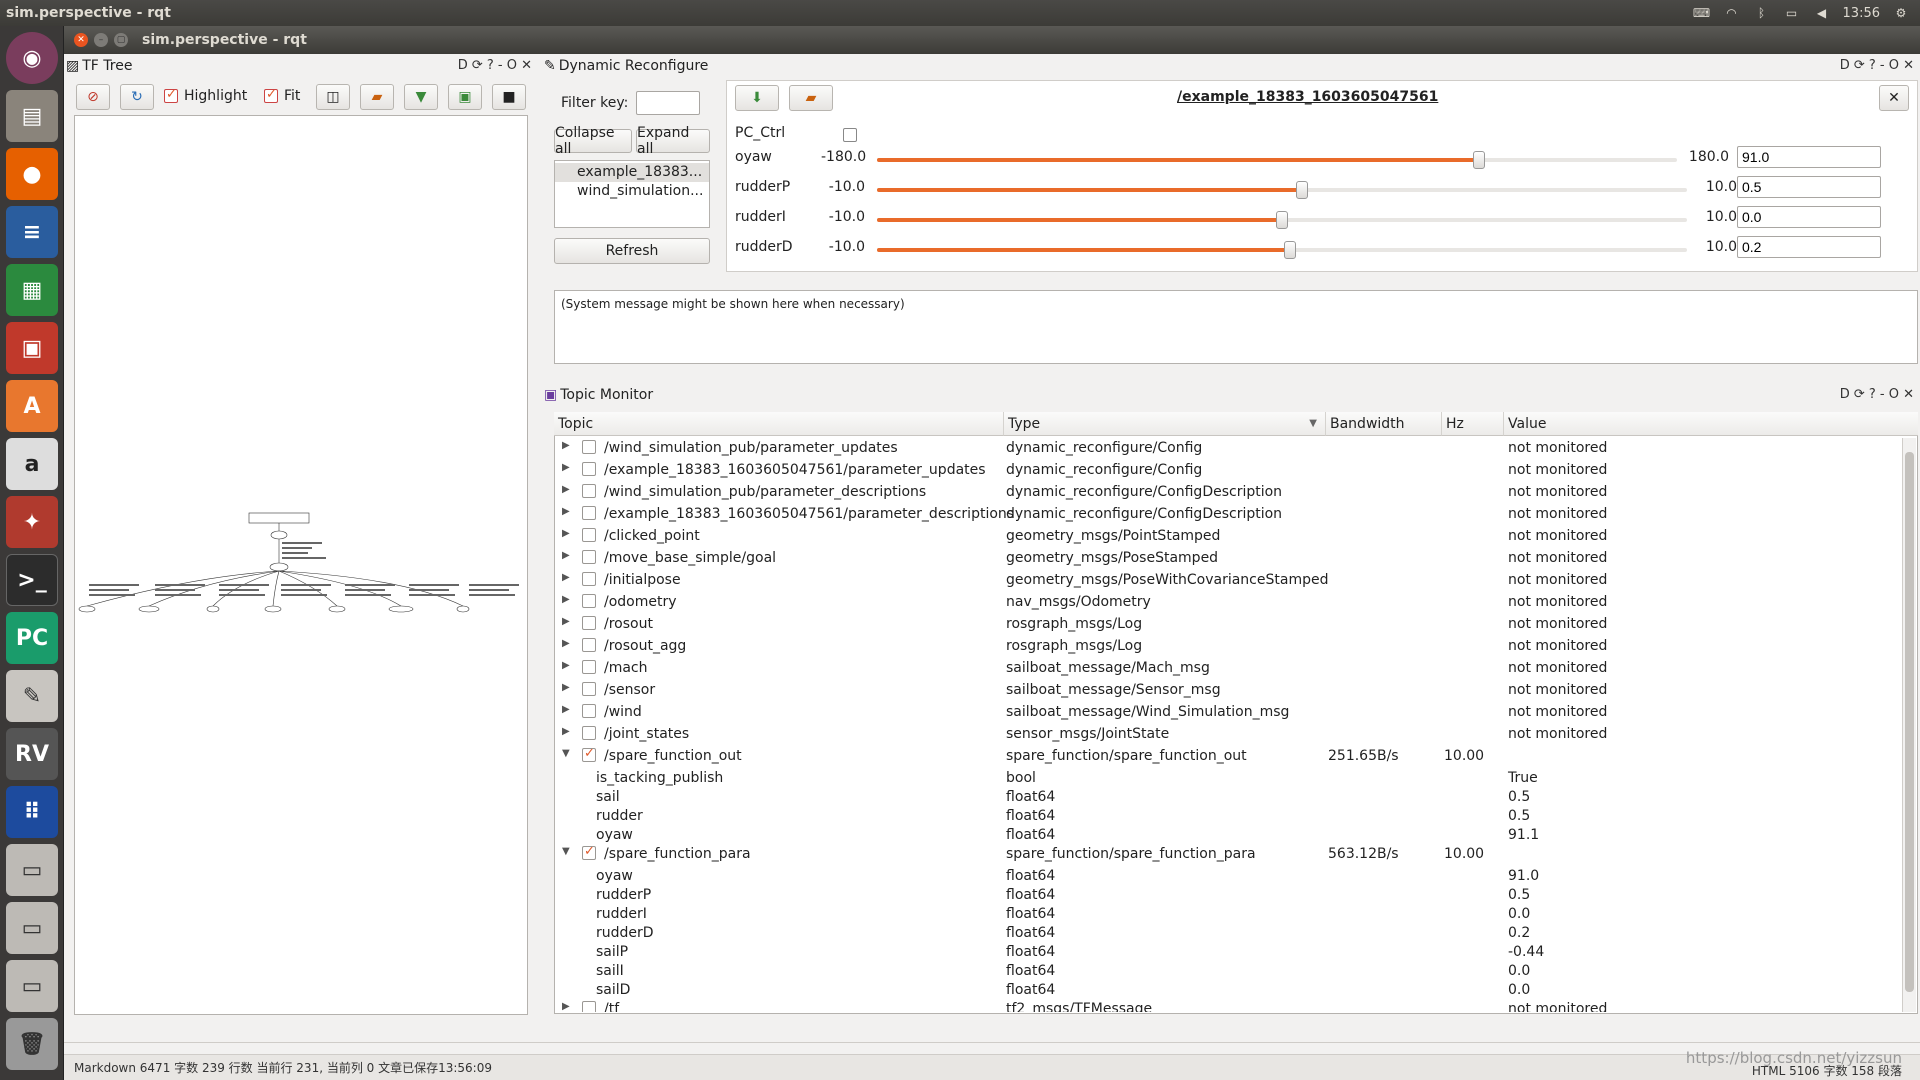  I want to click on impress-icon: ▣, so click(32, 348).